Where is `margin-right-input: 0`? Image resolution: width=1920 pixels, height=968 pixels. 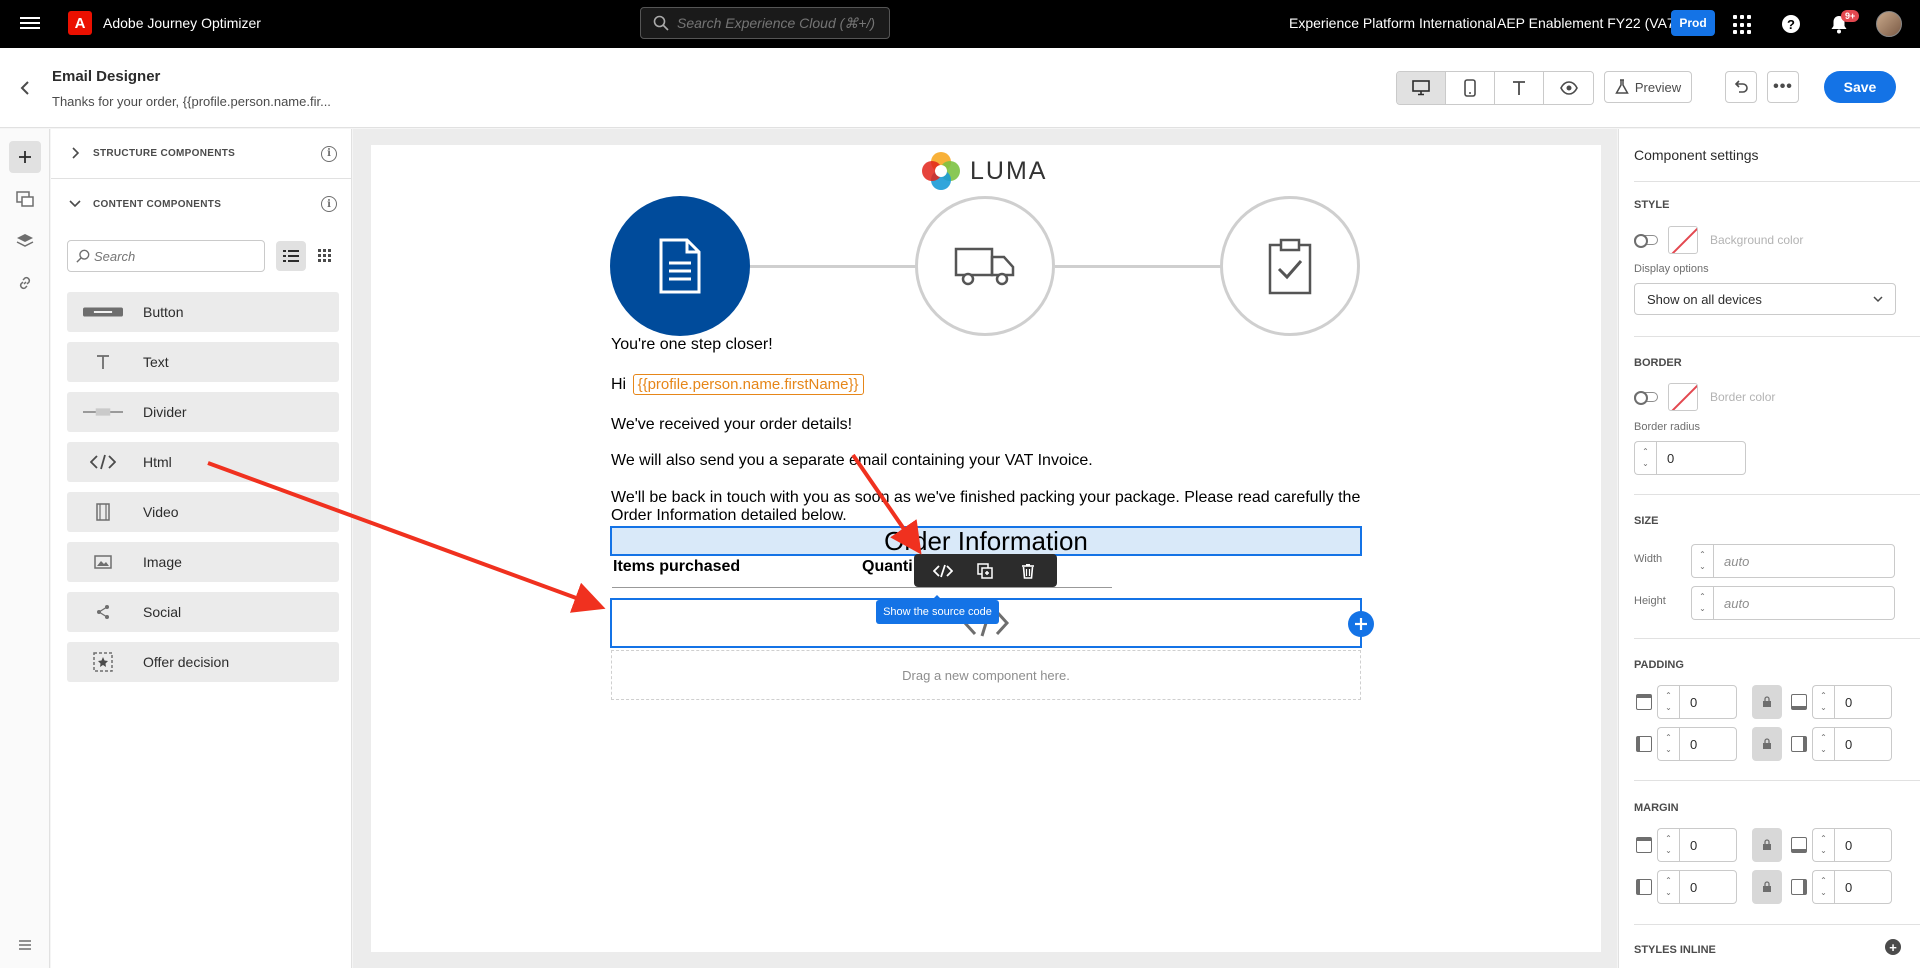 margin-right-input: 0 is located at coordinates (1863, 887).